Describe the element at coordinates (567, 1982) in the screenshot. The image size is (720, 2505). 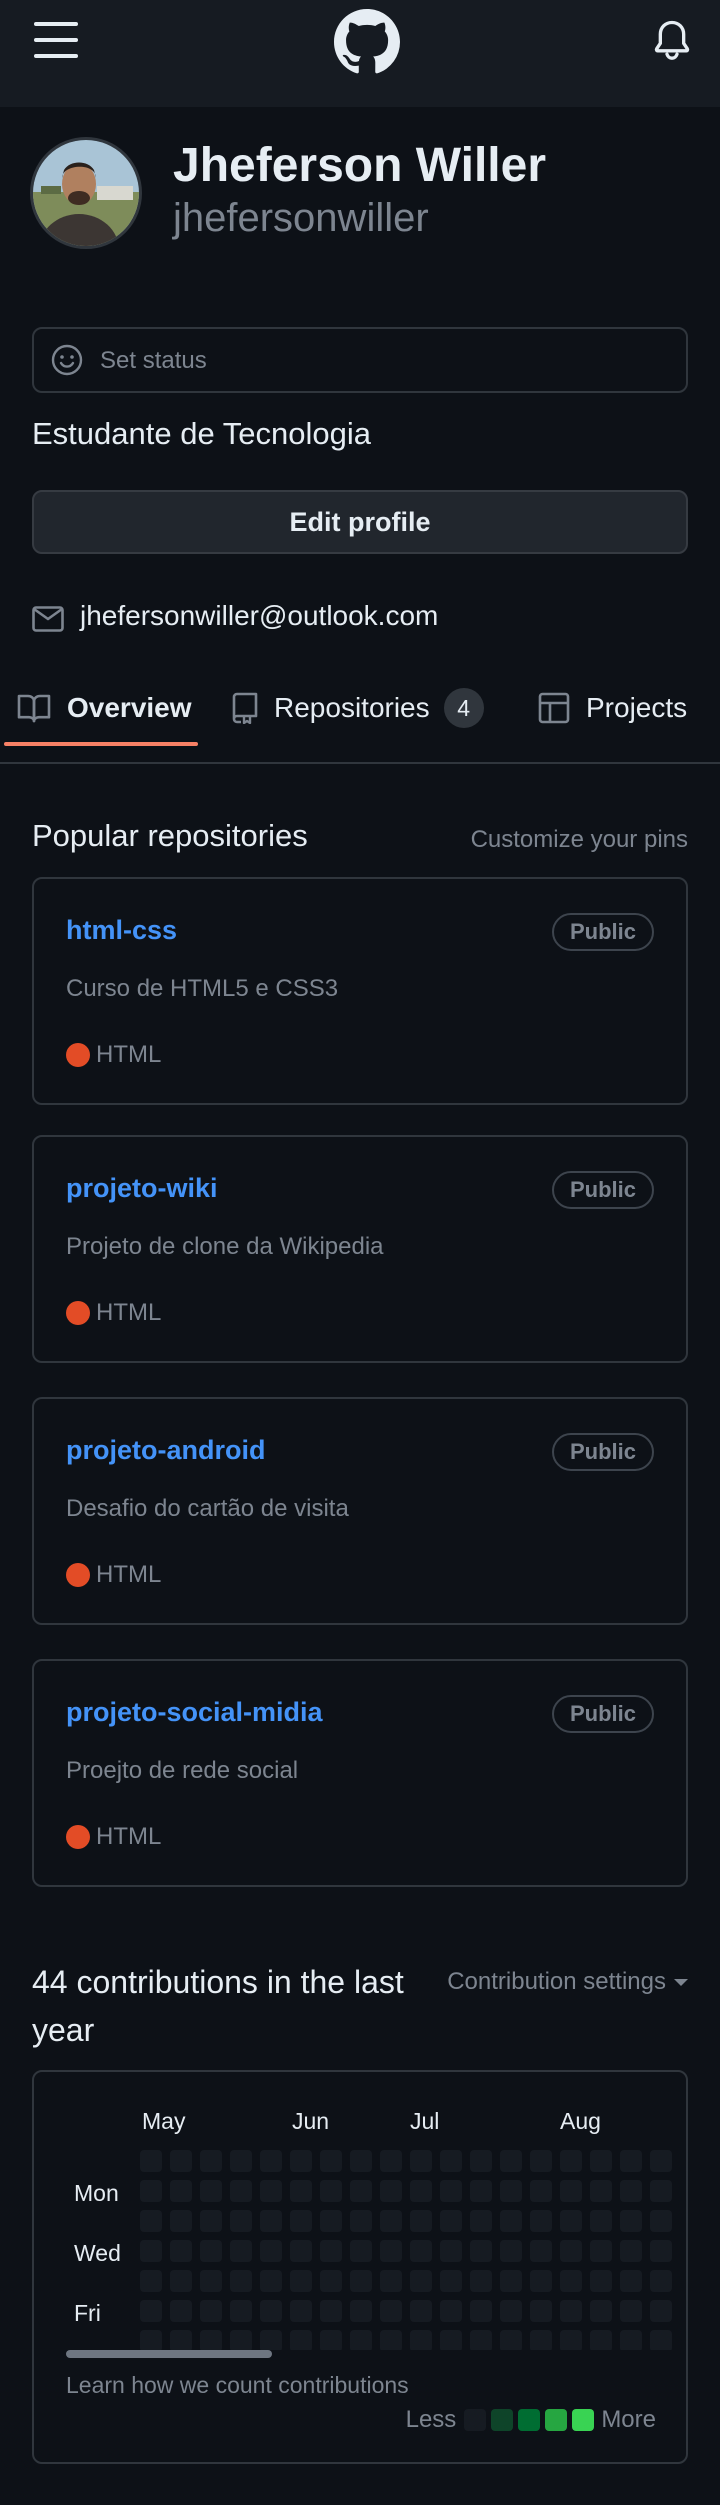
I see `contribution-settings-dropdown: Contribution settings` at that location.